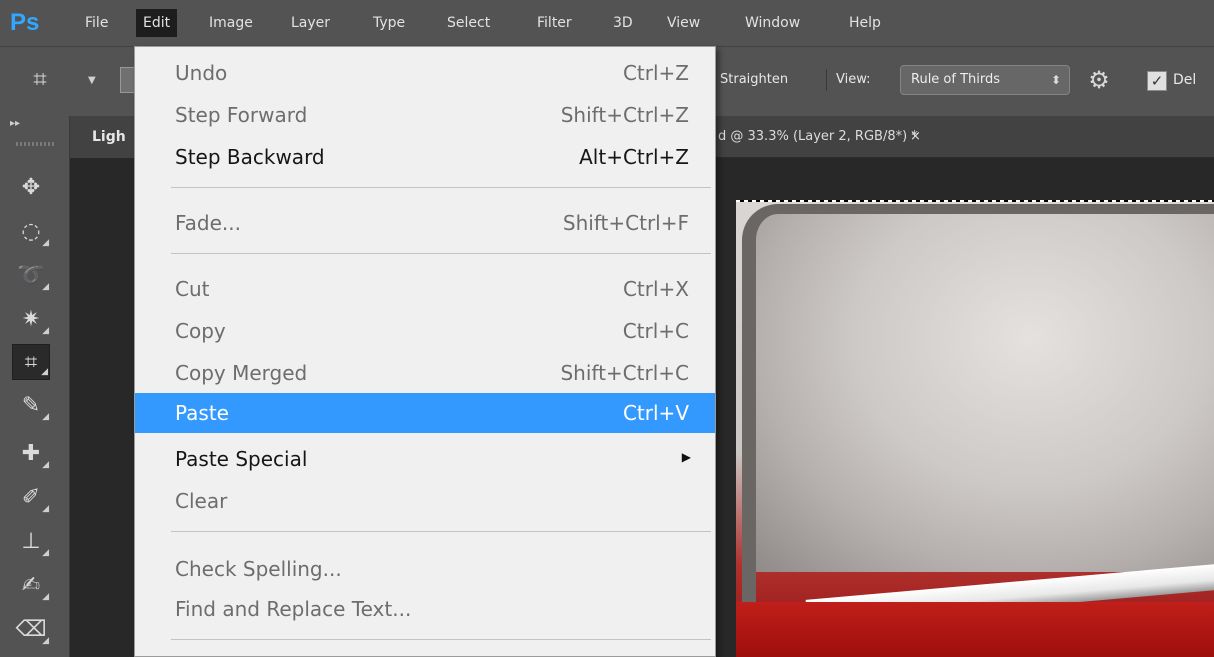 Image resolution: width=1214 pixels, height=657 pixels. I want to click on menu-item-cut: Cut Ctrl+X, so click(425, 289).